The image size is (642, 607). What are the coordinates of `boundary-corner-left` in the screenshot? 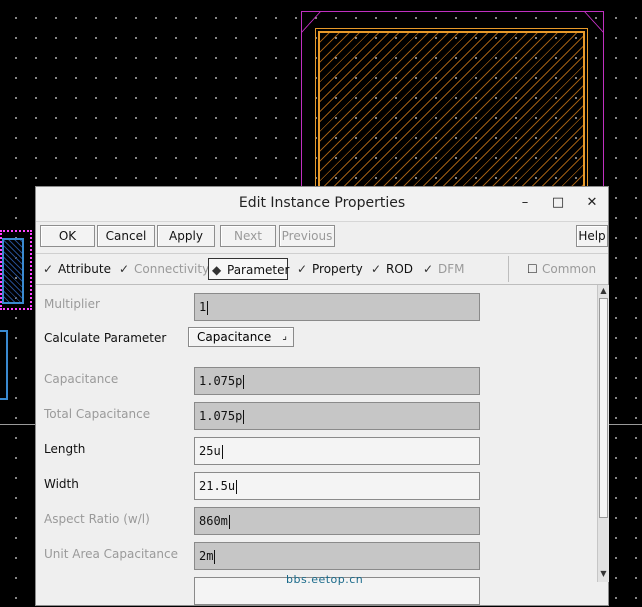 It's located at (311, 22).